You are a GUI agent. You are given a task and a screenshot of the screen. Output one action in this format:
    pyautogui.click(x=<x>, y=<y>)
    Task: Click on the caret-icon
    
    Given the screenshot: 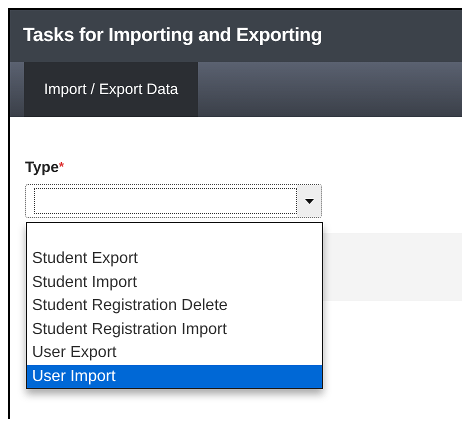 What is the action you would take?
    pyautogui.click(x=309, y=201)
    